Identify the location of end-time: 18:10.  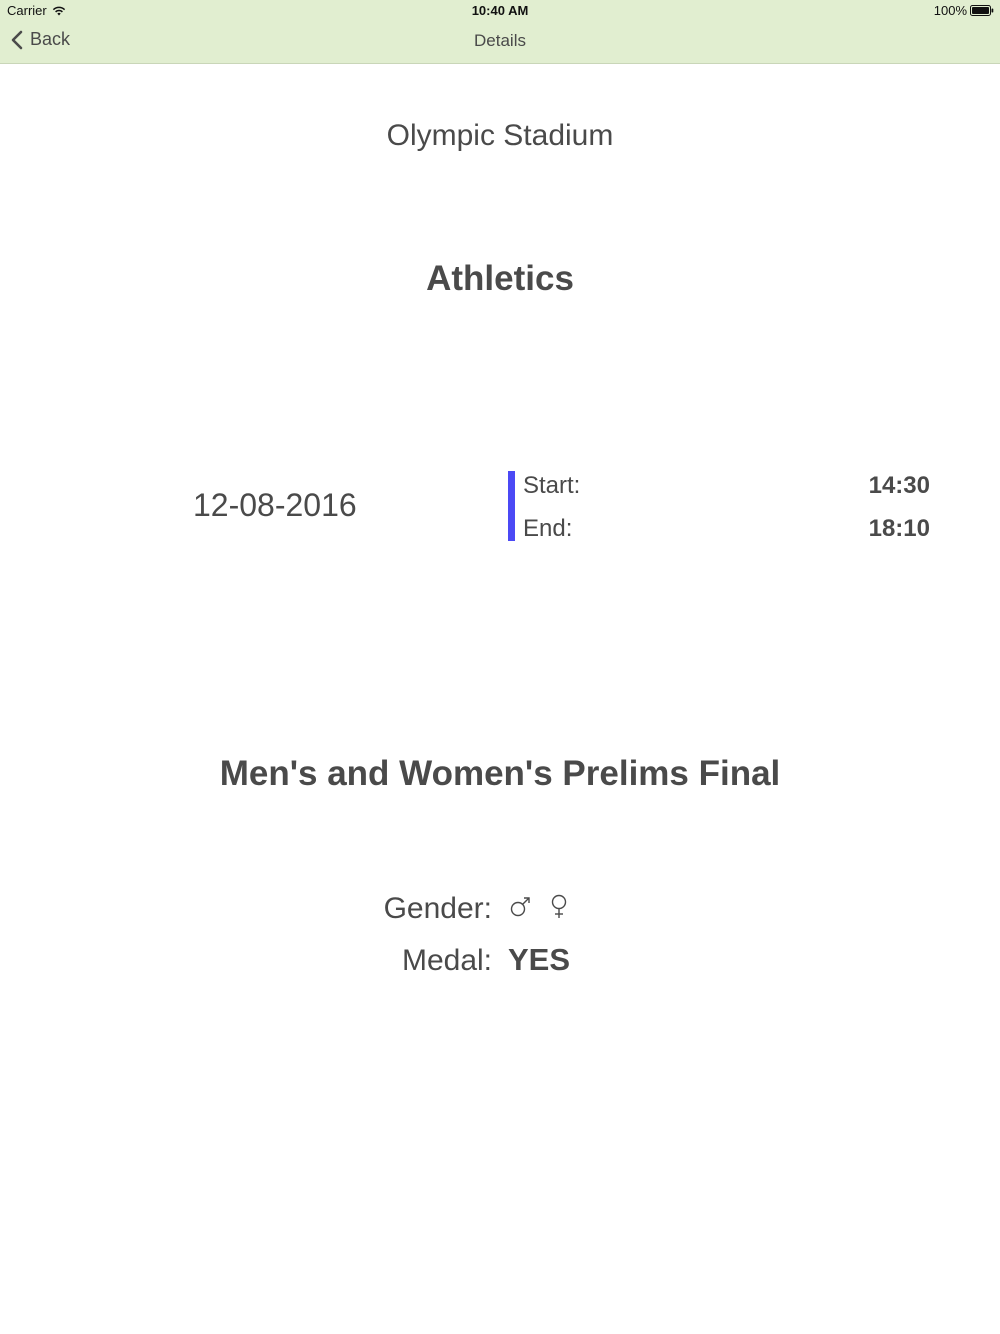
(899, 528).